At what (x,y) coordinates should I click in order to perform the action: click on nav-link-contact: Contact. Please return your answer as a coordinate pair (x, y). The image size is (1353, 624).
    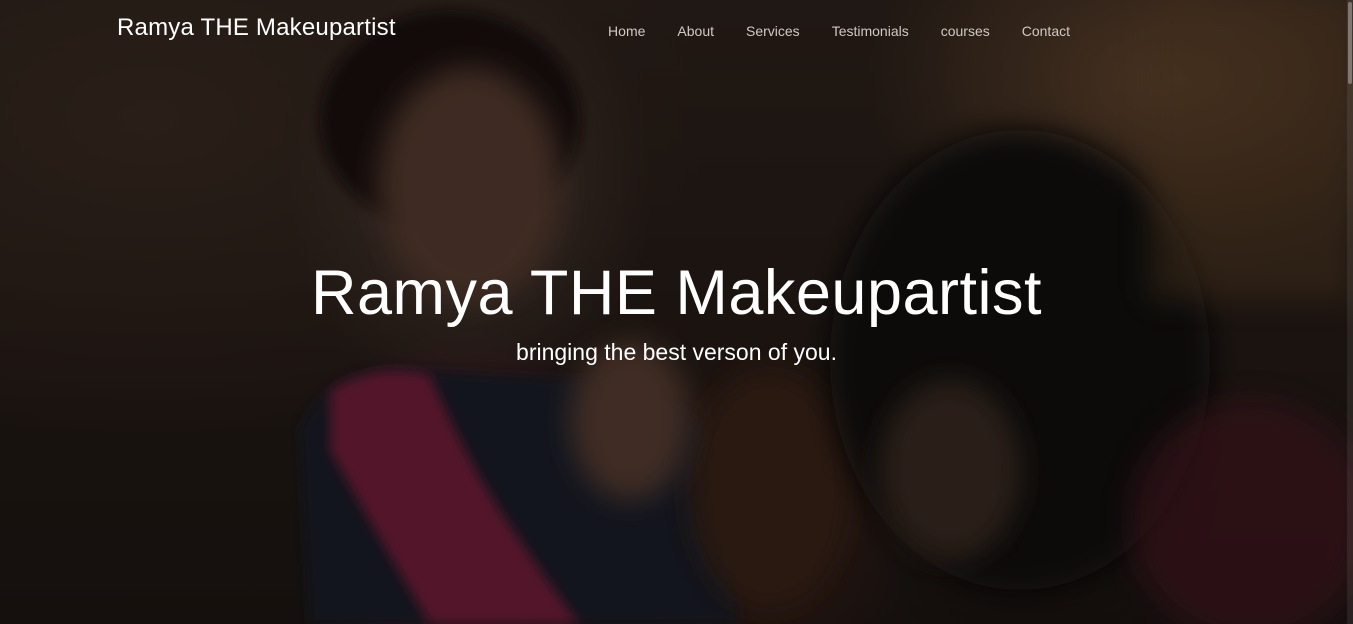
    Looking at the image, I should click on (1038, 31).